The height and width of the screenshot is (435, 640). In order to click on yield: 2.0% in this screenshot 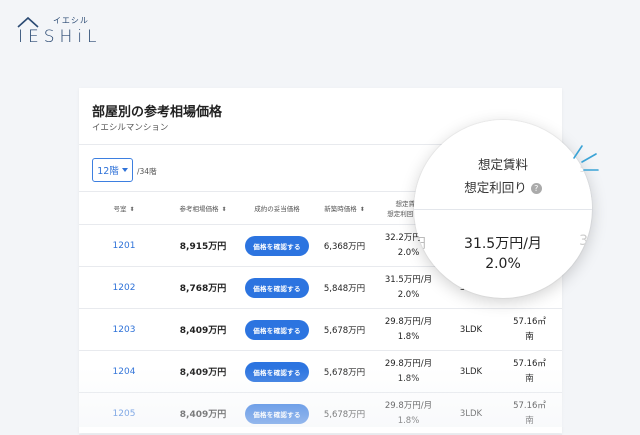, I will do `click(408, 294)`.